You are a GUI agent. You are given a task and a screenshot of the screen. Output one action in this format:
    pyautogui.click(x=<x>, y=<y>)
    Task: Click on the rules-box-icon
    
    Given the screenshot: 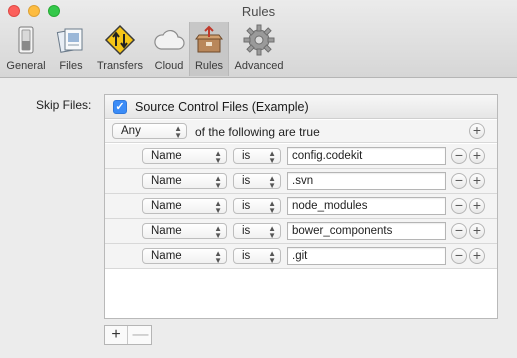 What is the action you would take?
    pyautogui.click(x=209, y=39)
    